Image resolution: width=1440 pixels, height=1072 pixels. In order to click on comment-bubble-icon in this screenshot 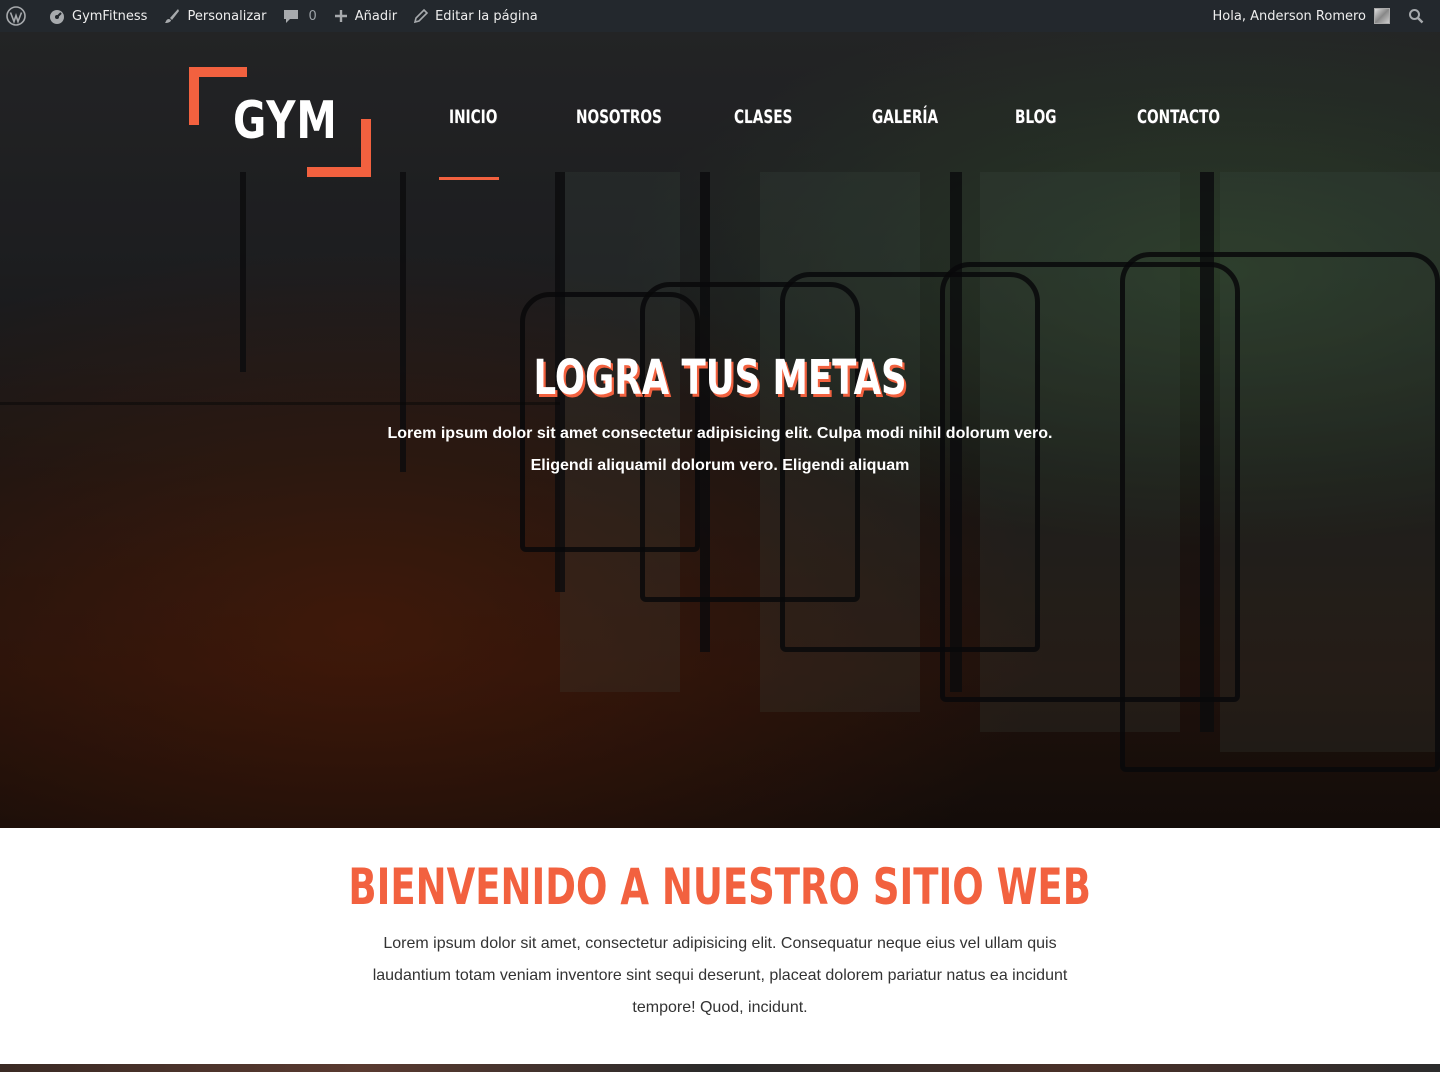, I will do `click(291, 16)`.